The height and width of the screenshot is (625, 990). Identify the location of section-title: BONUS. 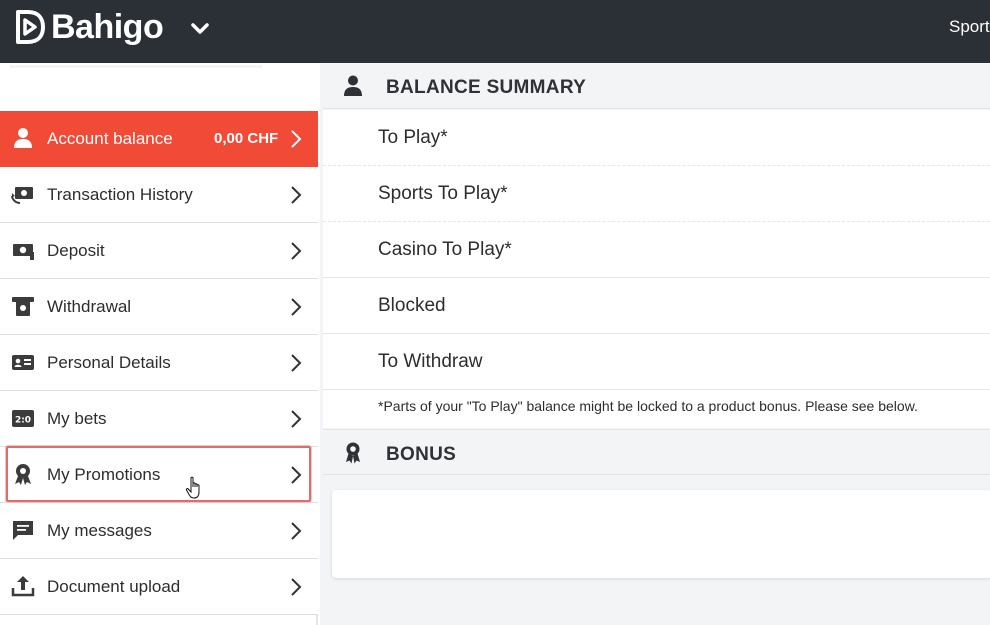
(421, 454).